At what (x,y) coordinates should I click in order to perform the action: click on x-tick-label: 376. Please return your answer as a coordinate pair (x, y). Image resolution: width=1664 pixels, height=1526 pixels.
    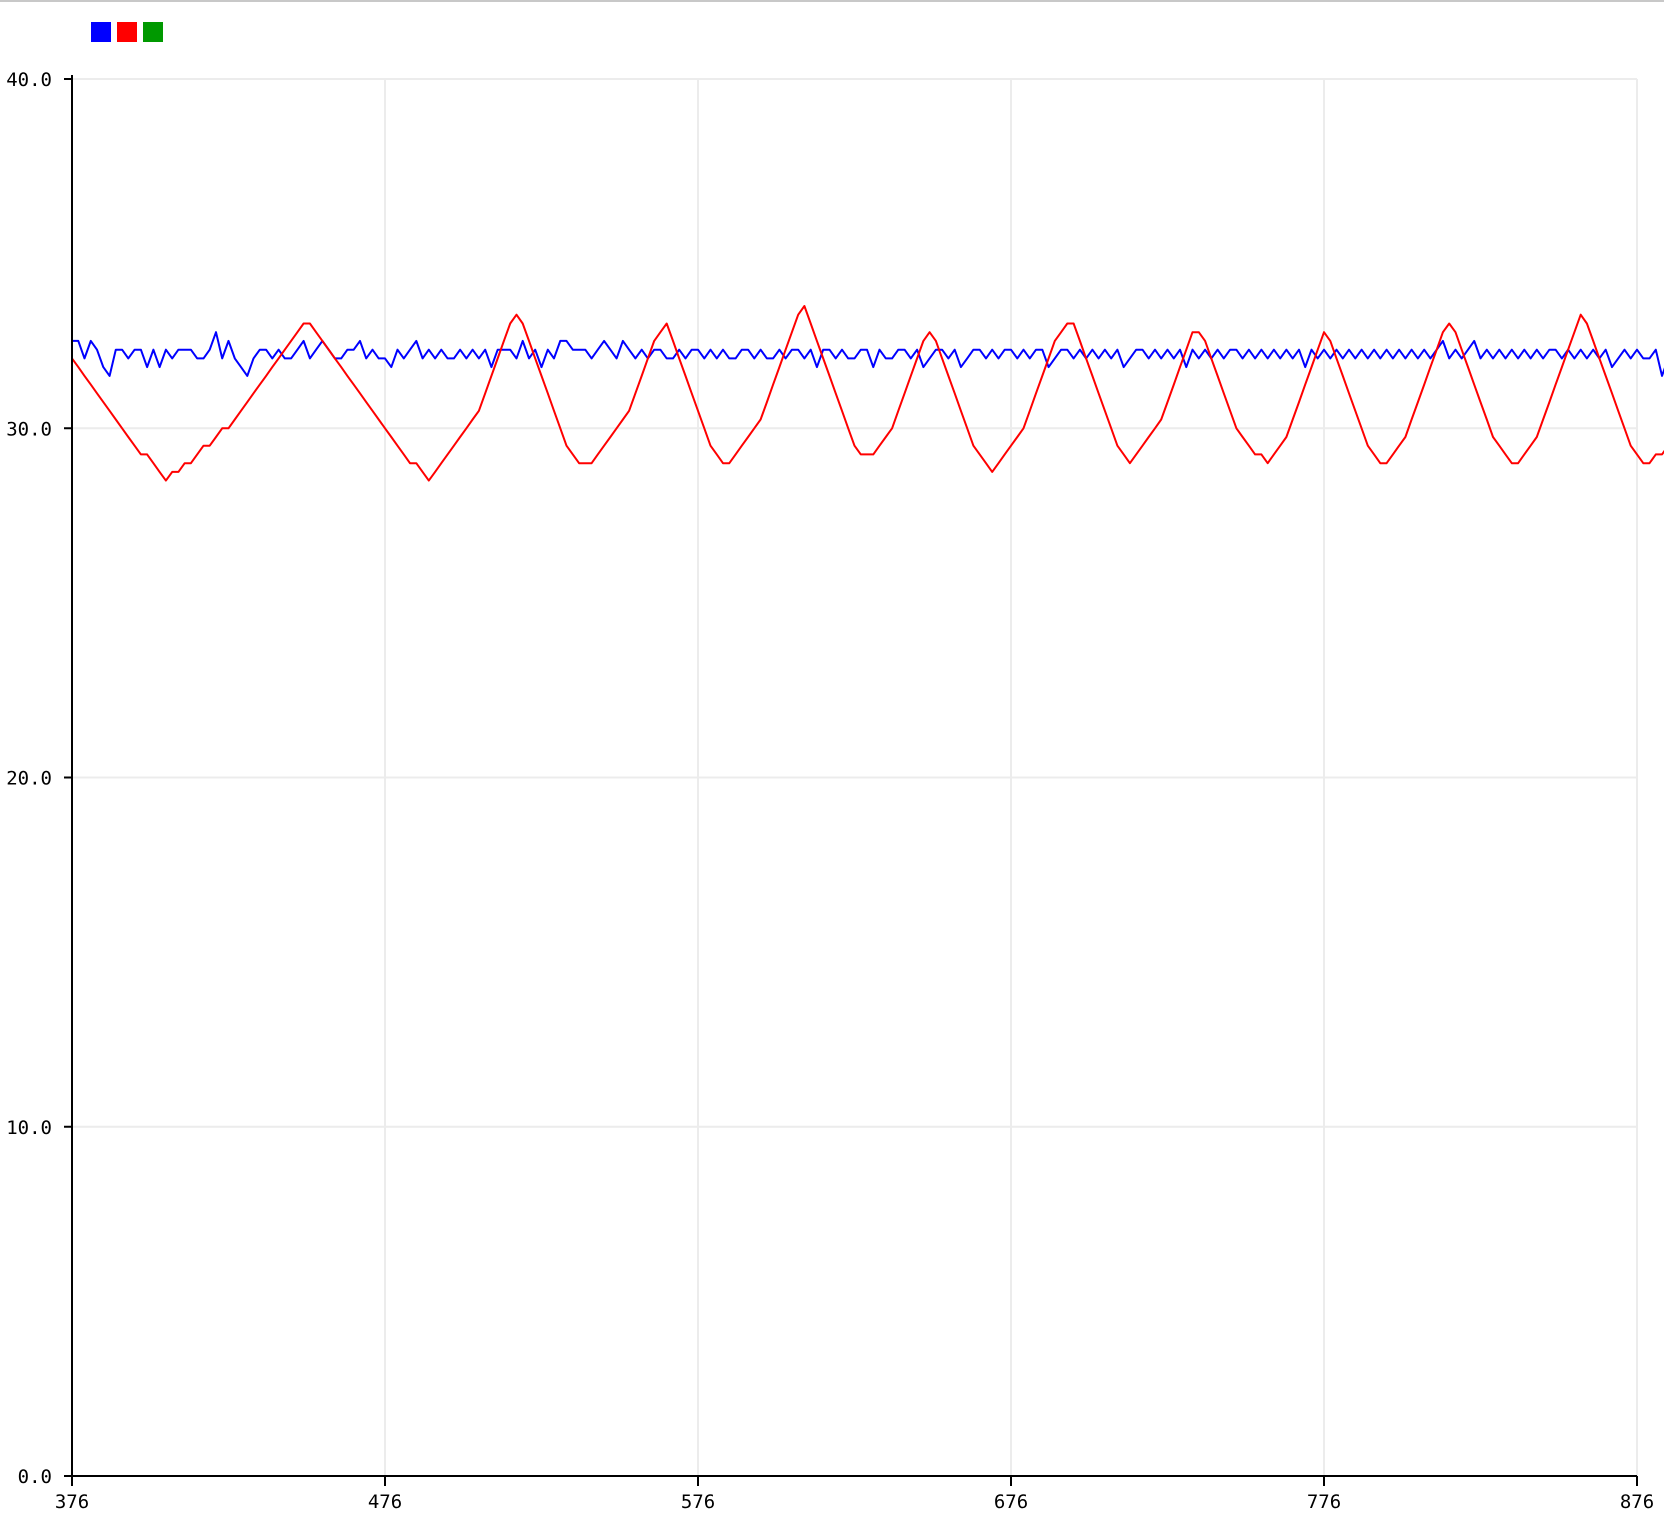
    Looking at the image, I should click on (72, 1502).